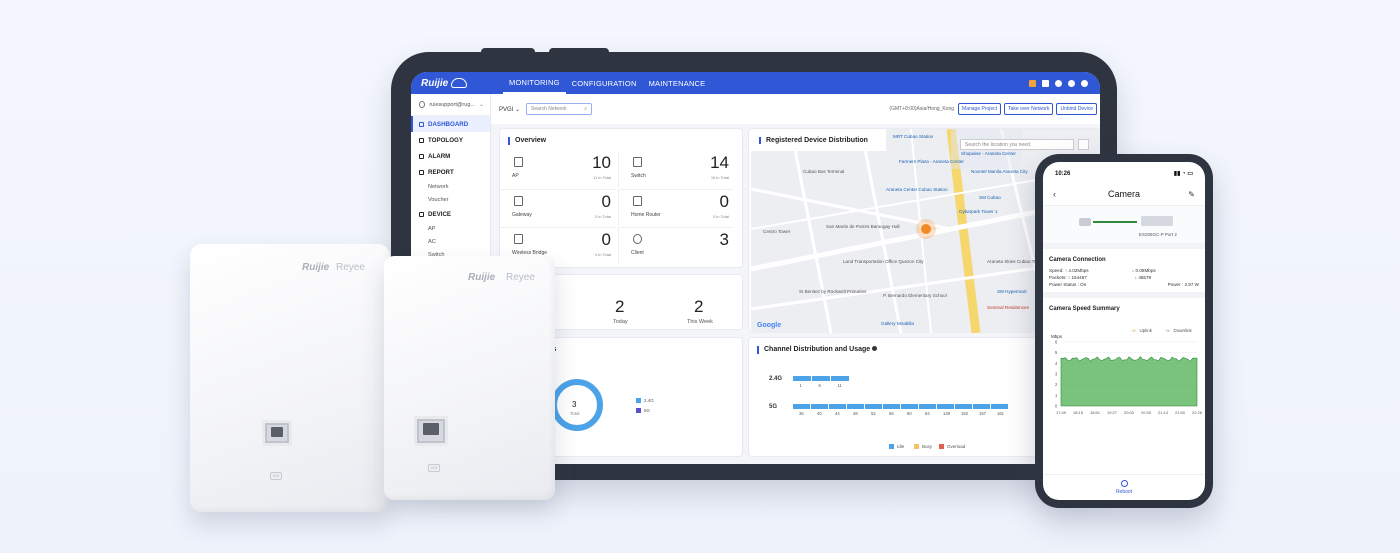 This screenshot has width=1400, height=553. I want to click on info-icon, so click(875, 348).